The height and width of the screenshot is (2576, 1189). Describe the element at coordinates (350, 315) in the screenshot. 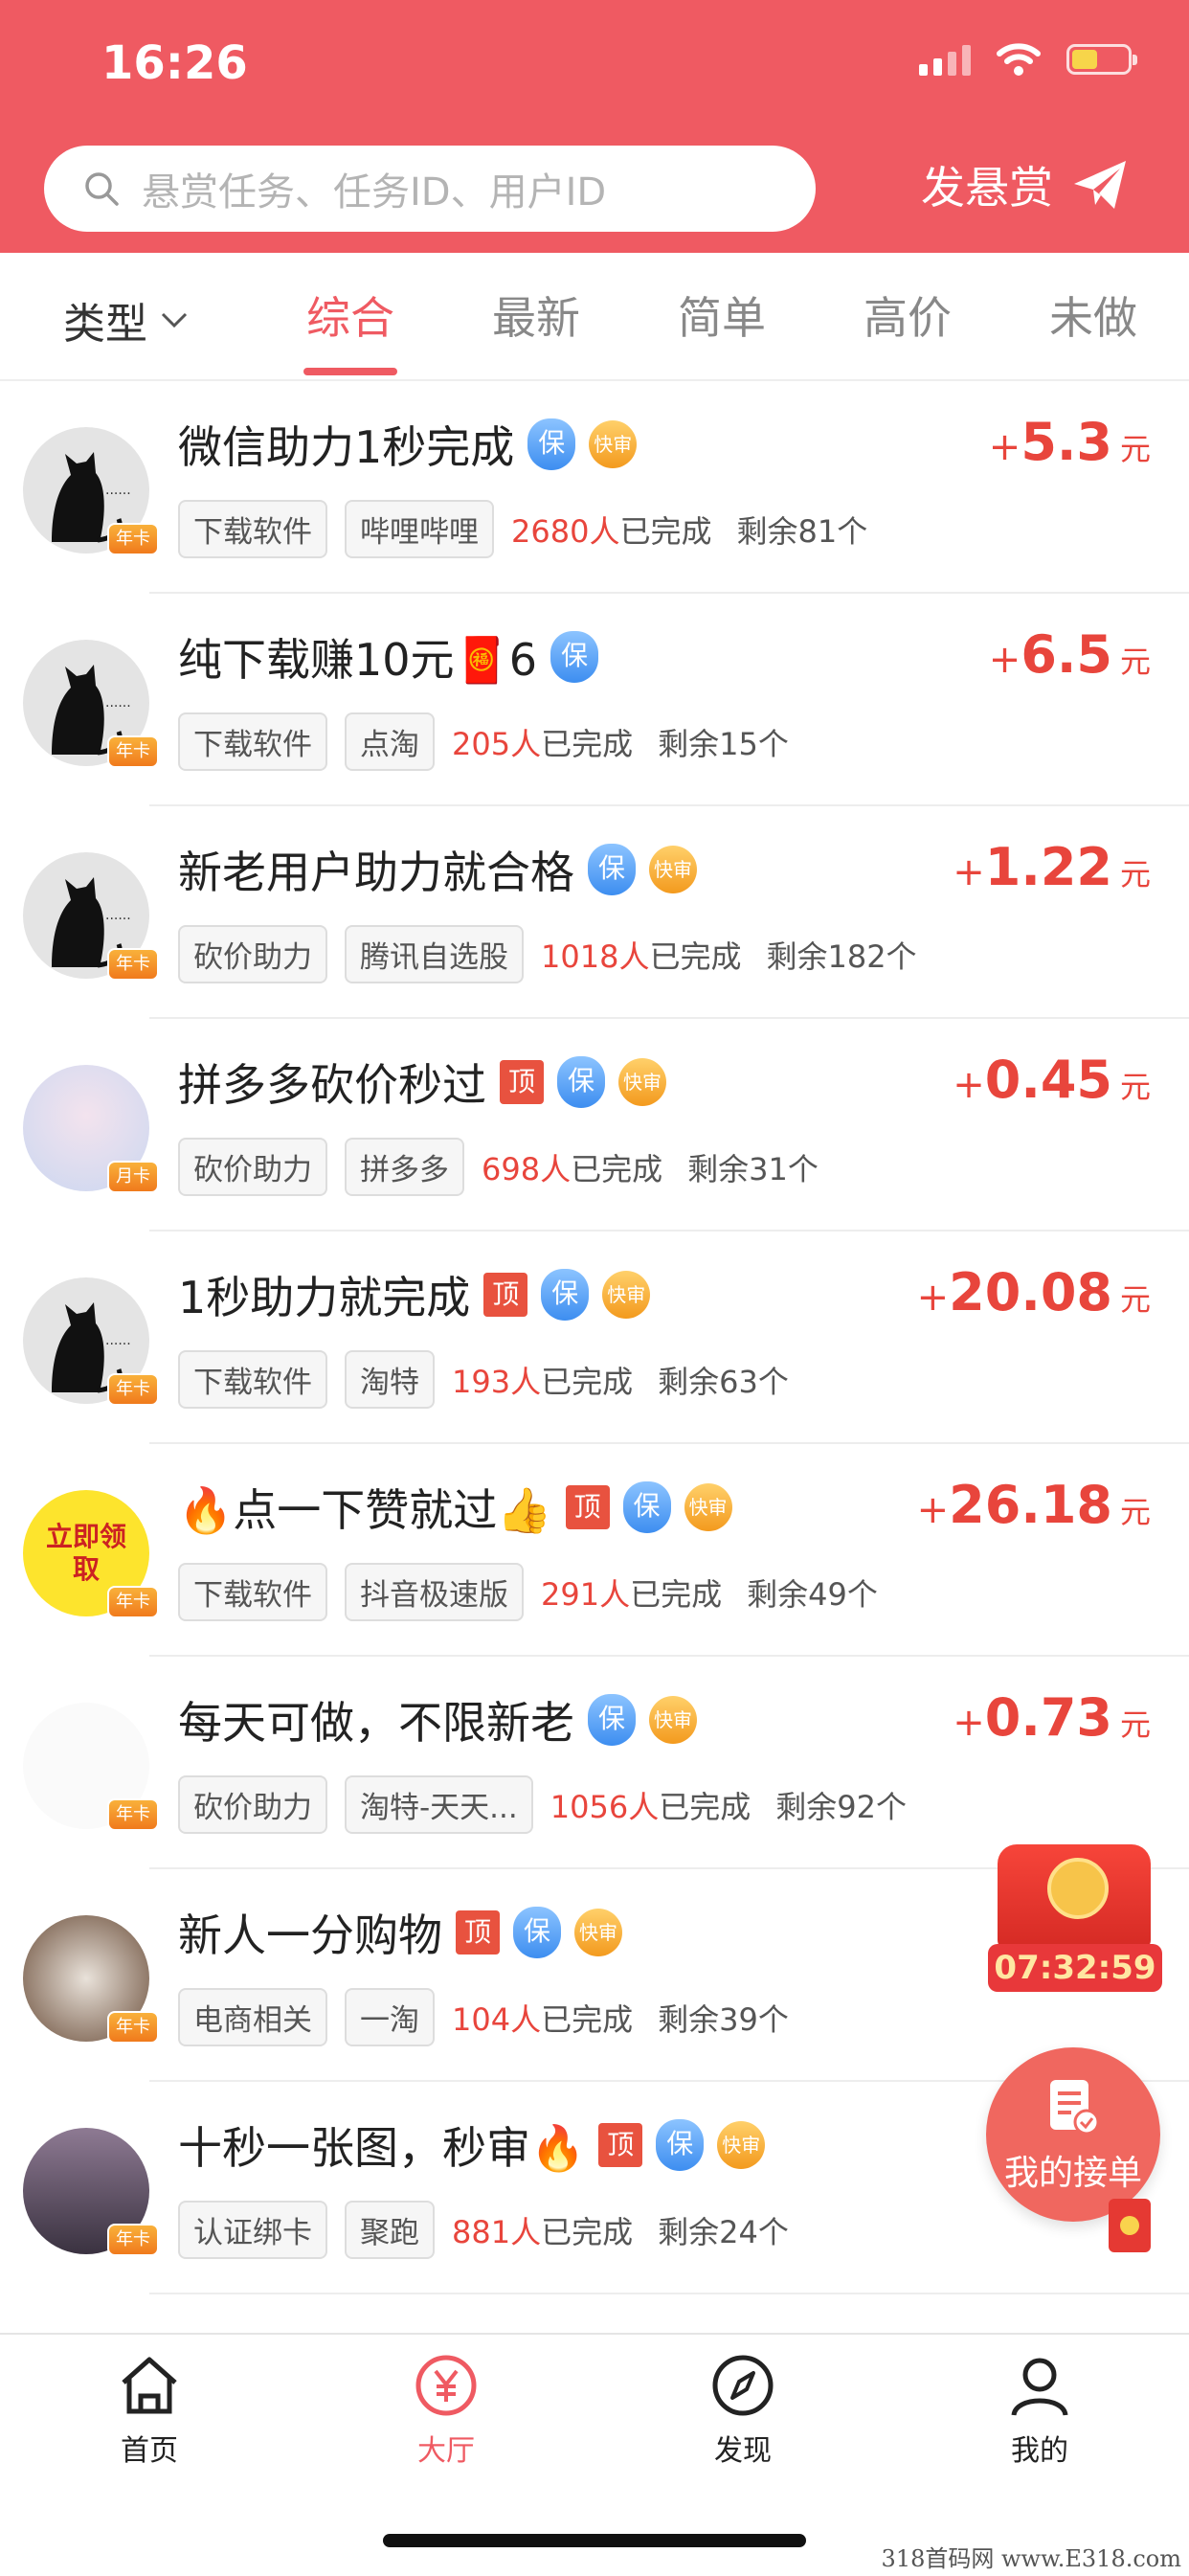

I see `tab-comprehensive: 综合` at that location.